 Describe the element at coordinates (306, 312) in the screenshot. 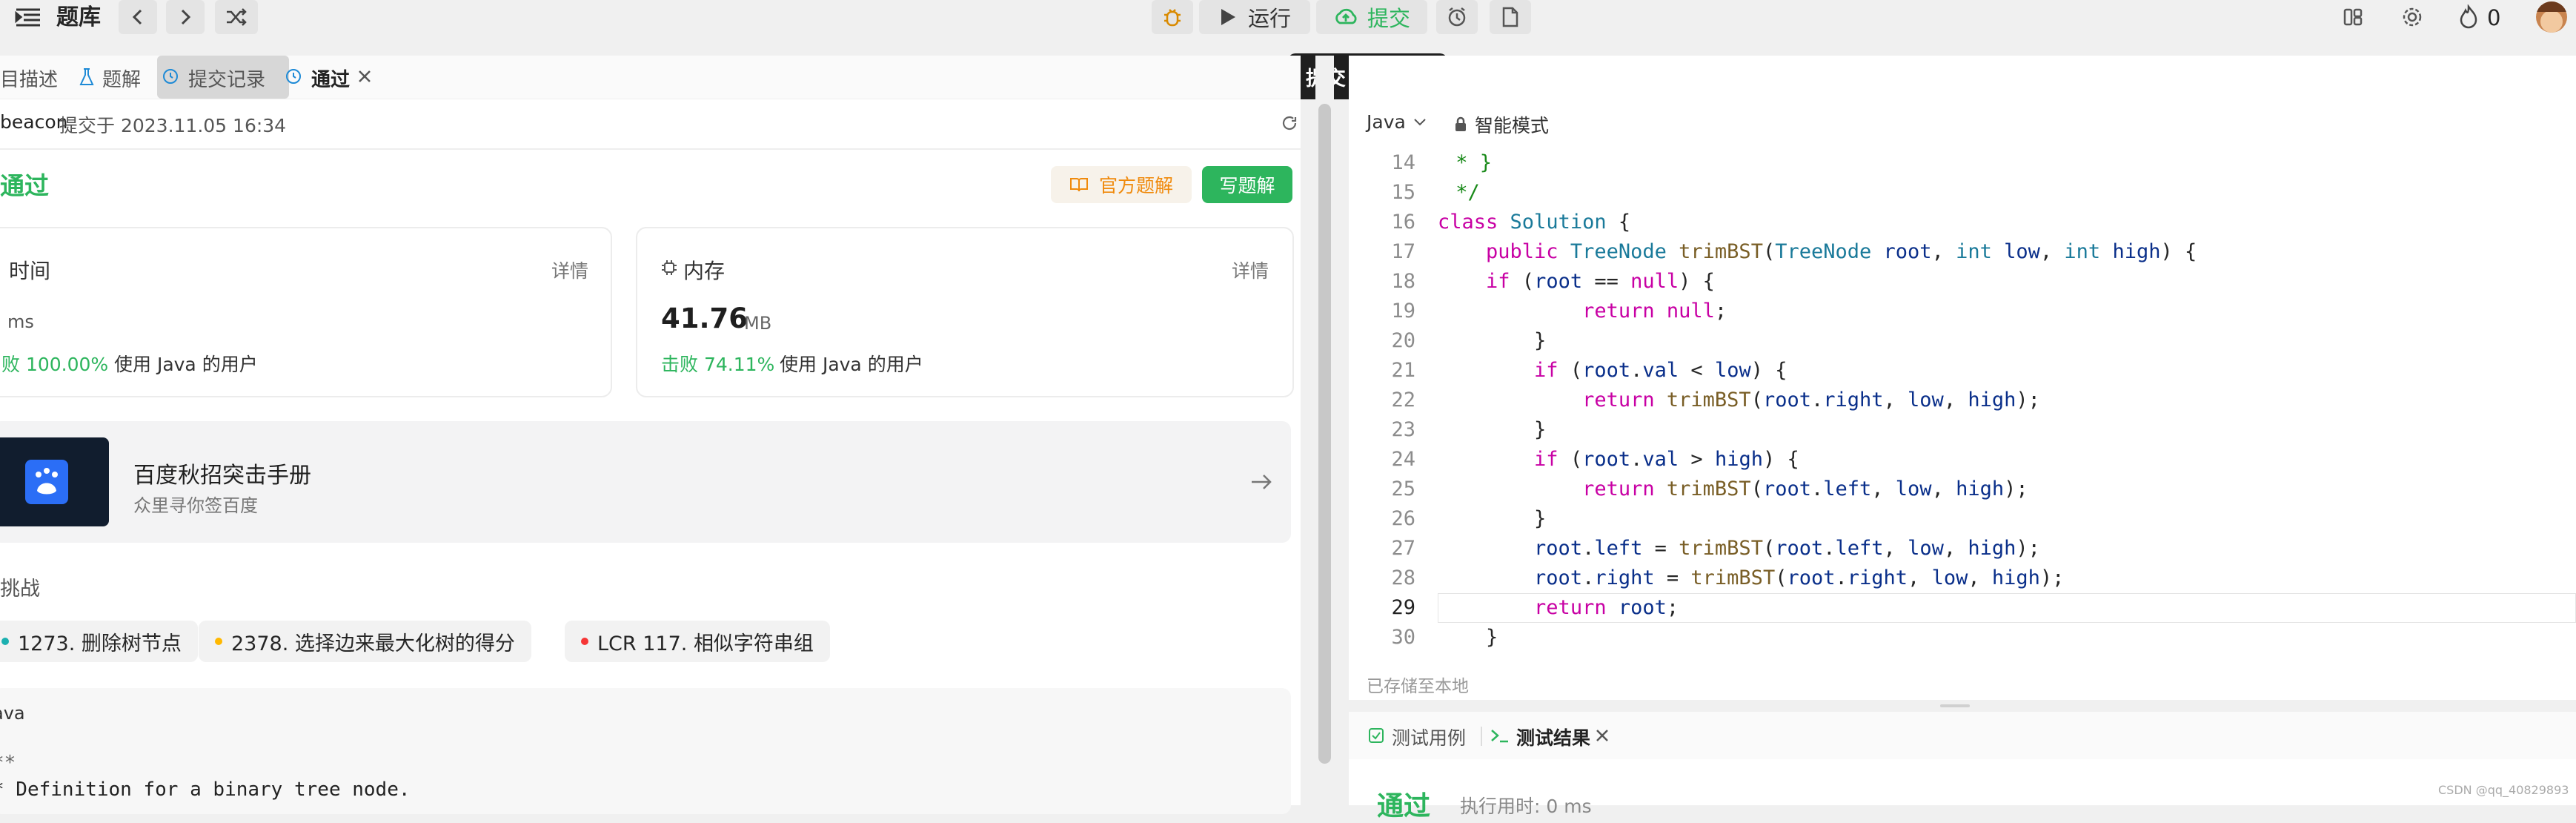

I see `runtime-card: 时间 详情 ms 败 100.00% 使用 Java 的用户` at that location.